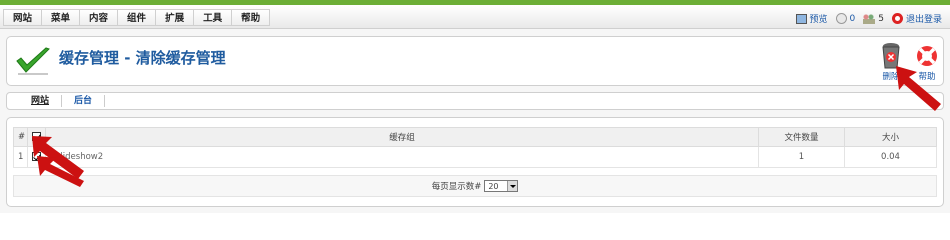 This screenshot has width=950, height=240. I want to click on col-header-select, so click(36, 137).